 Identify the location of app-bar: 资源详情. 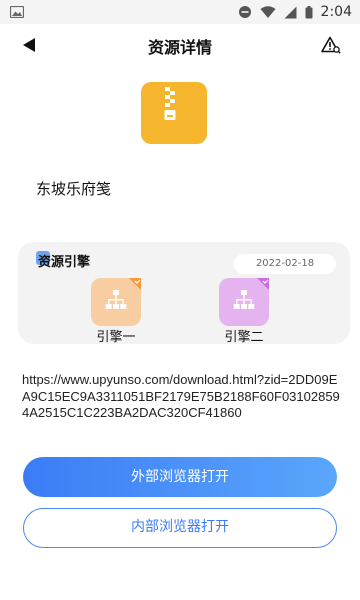
(180, 46).